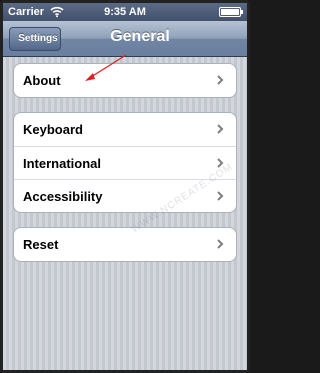 This screenshot has height=373, width=320. What do you see at coordinates (140, 36) in the screenshot?
I see `page-title: General` at bounding box center [140, 36].